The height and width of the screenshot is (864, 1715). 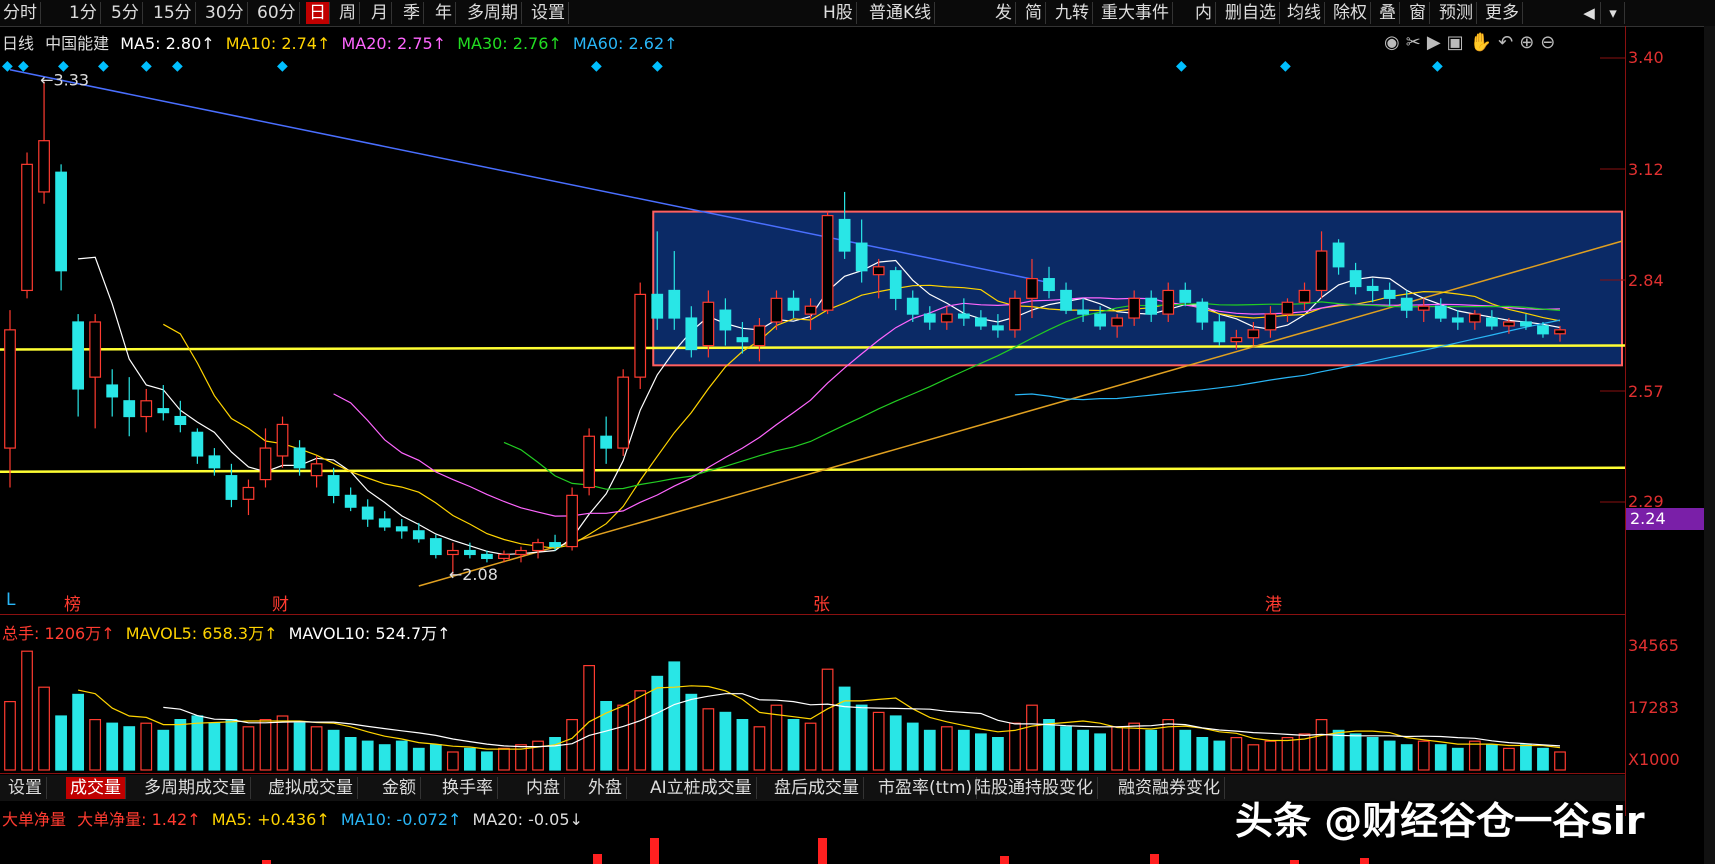 What do you see at coordinates (926, 788) in the screenshot?
I see `indicator-tab-10: 市盈率(ttm)` at bounding box center [926, 788].